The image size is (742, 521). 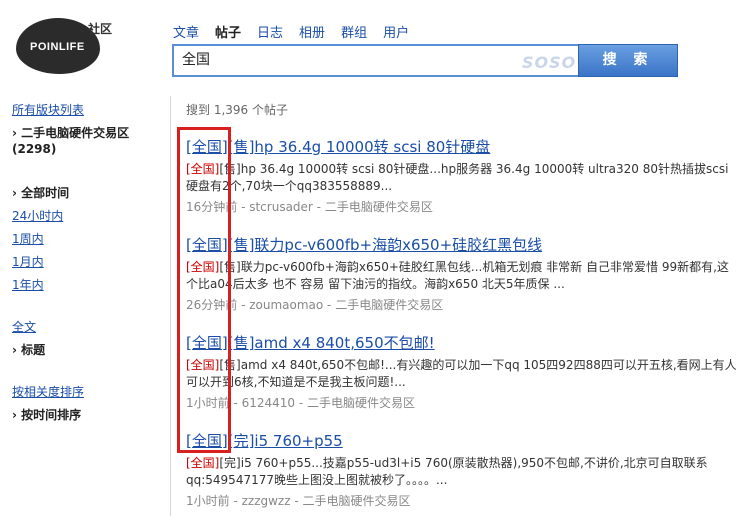 I want to click on time-filter-heading: › 全部时间, so click(x=40, y=192).